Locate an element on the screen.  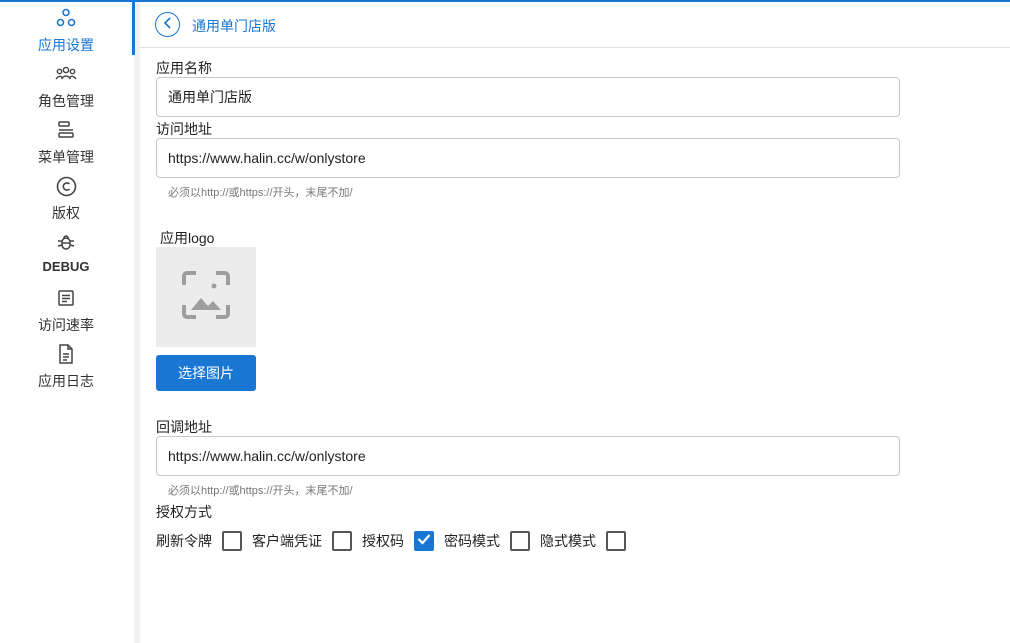
logo-preview is located at coordinates (206, 297).